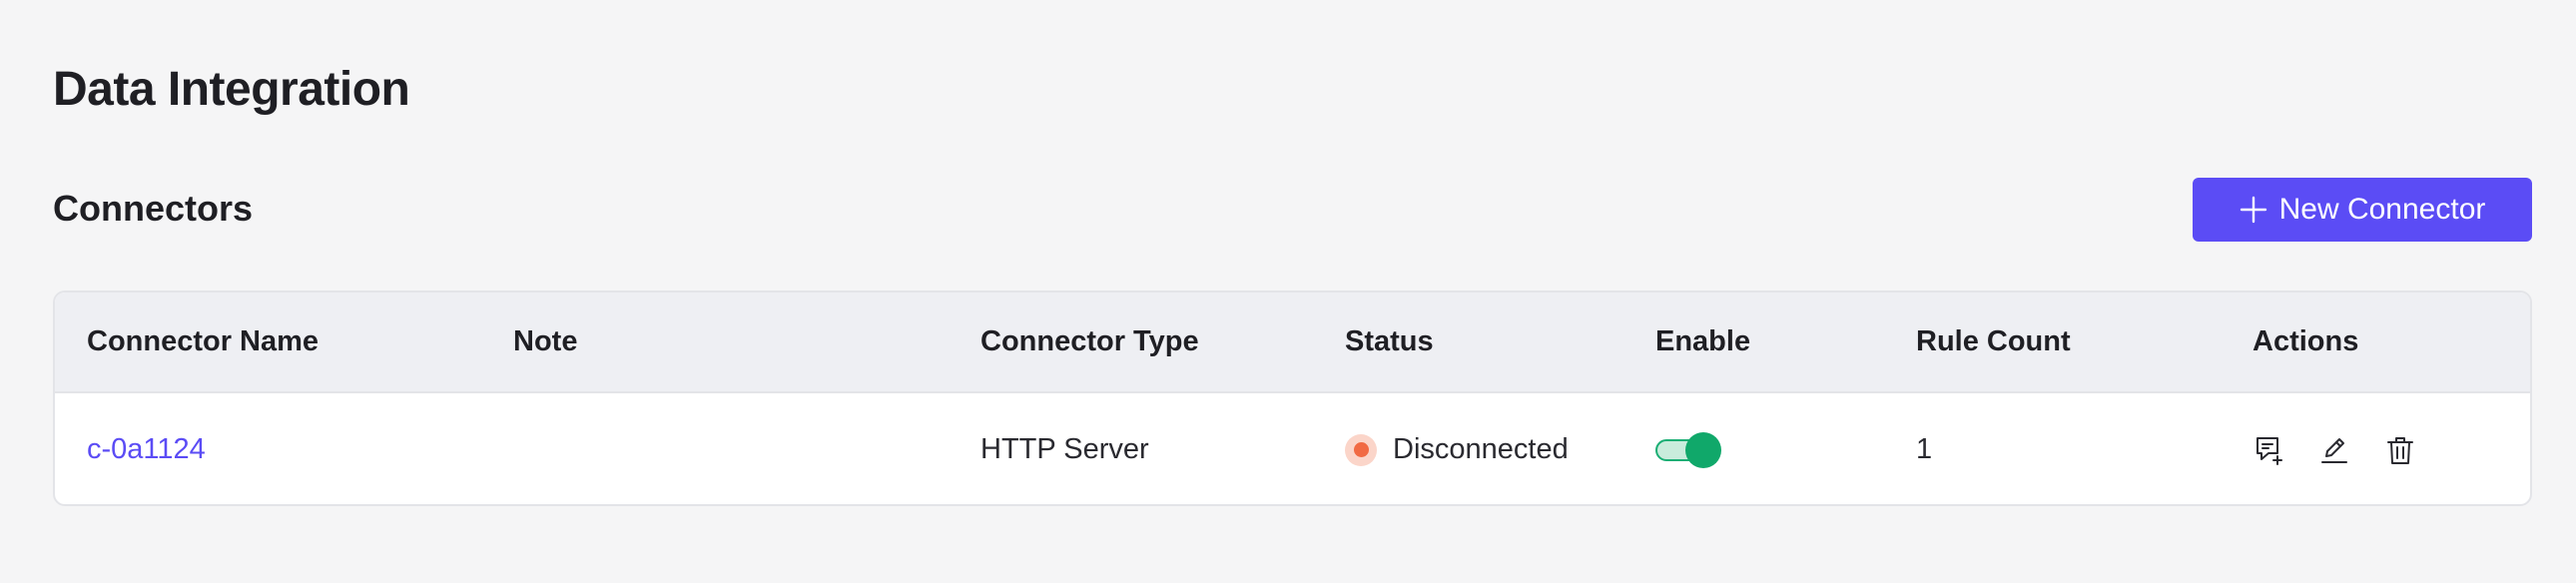 This screenshot has width=2576, height=583. I want to click on column-header-connector-name: Connector Name, so click(203, 341).